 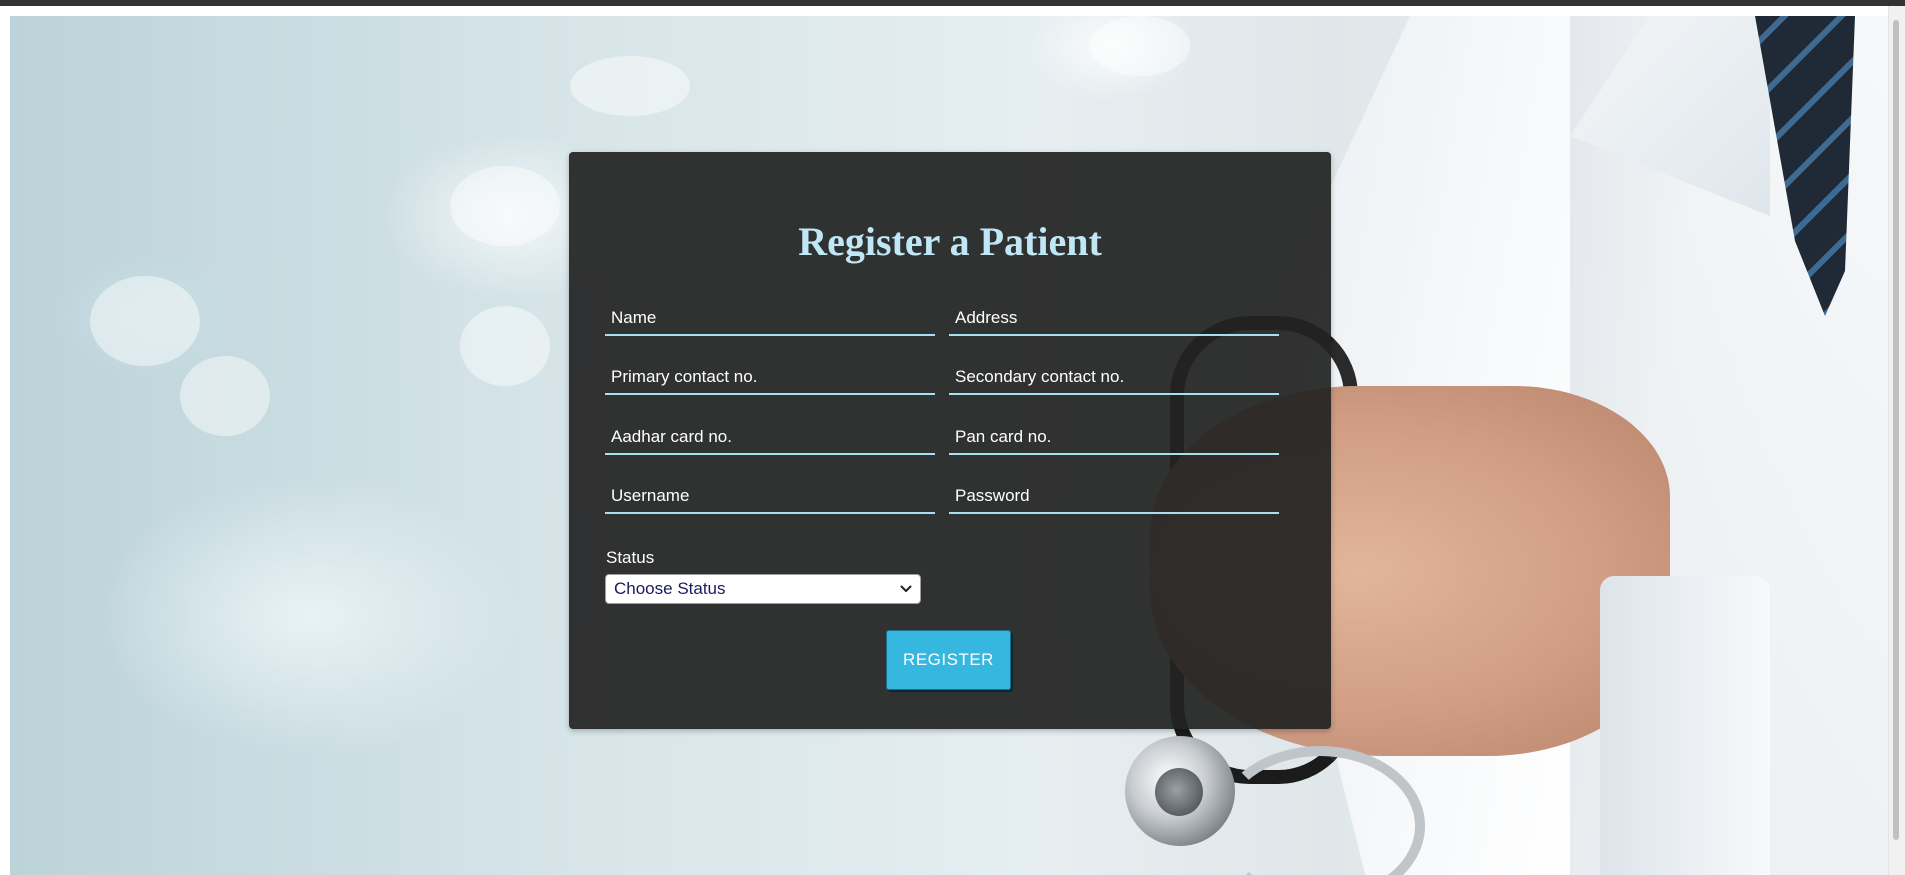 What do you see at coordinates (1685, 725) in the screenshot?
I see `coat-cuff` at bounding box center [1685, 725].